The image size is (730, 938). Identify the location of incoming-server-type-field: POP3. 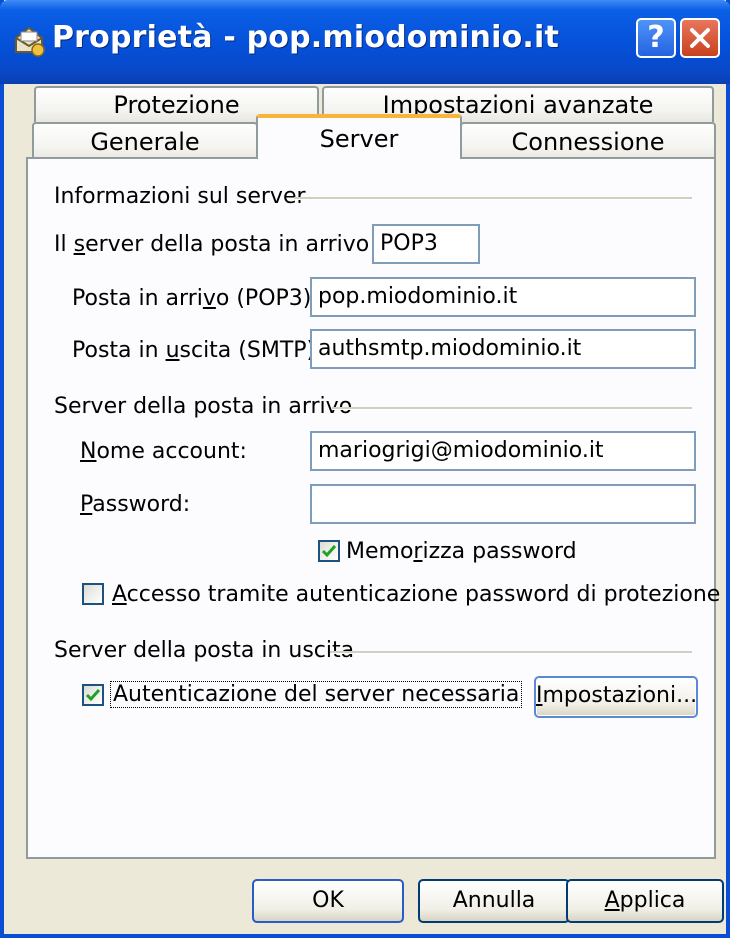
(426, 244).